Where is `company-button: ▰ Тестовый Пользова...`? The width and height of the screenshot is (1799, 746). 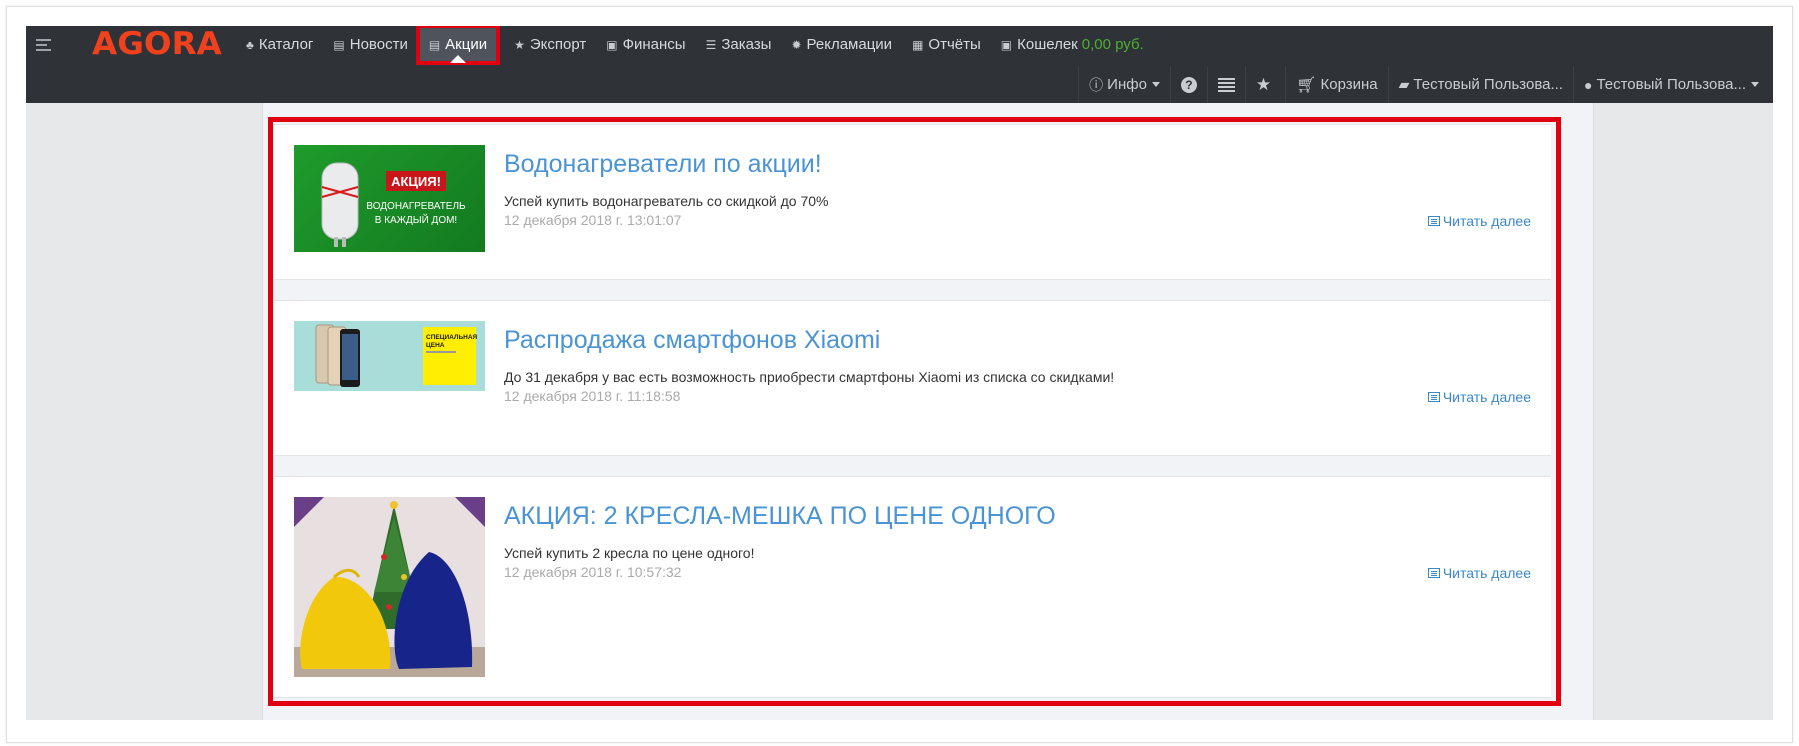 company-button: ▰ Тестовый Пользова... is located at coordinates (1480, 84).